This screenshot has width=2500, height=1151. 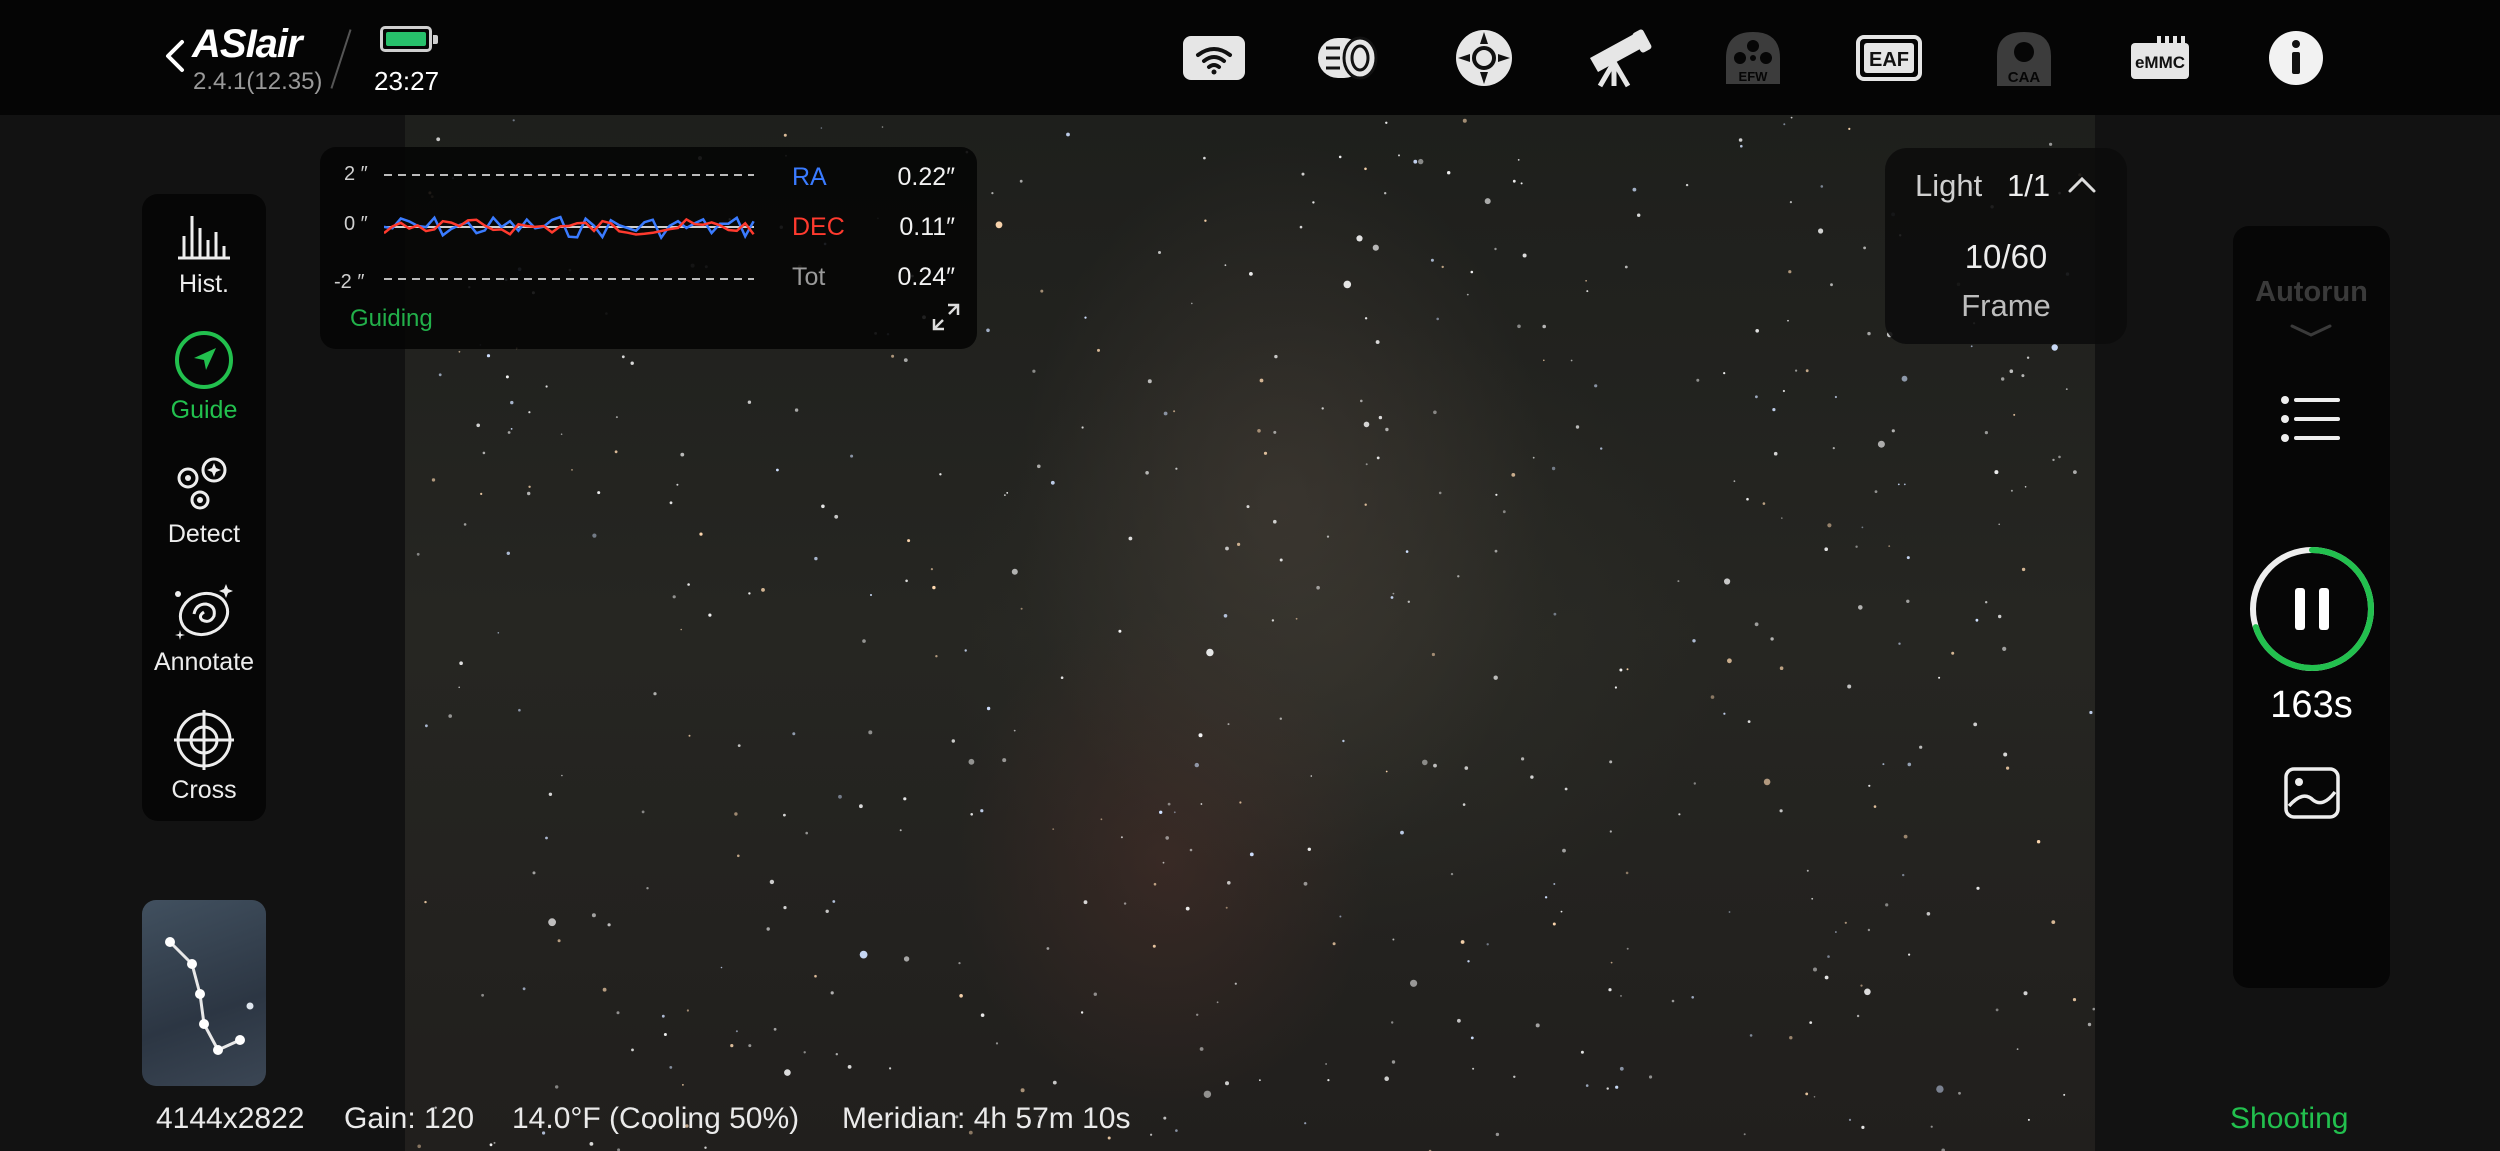 I want to click on wifi-icon, so click(x=1214, y=58).